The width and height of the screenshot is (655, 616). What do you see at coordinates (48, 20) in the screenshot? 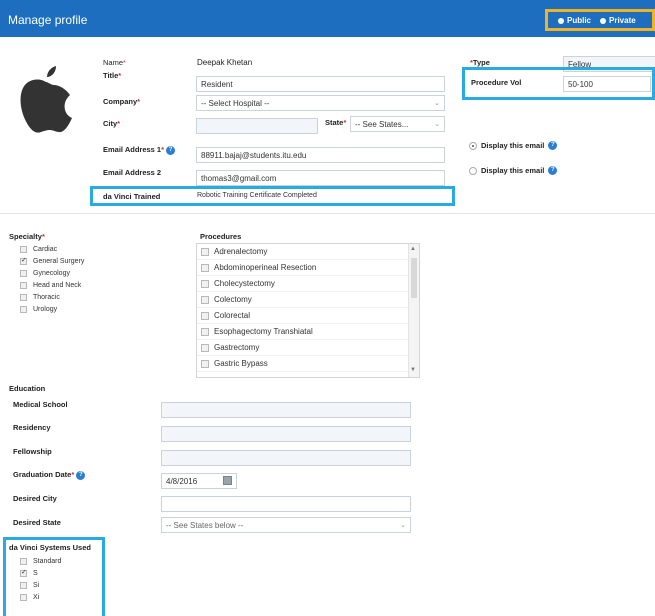
I see `page-title: Manage profile` at bounding box center [48, 20].